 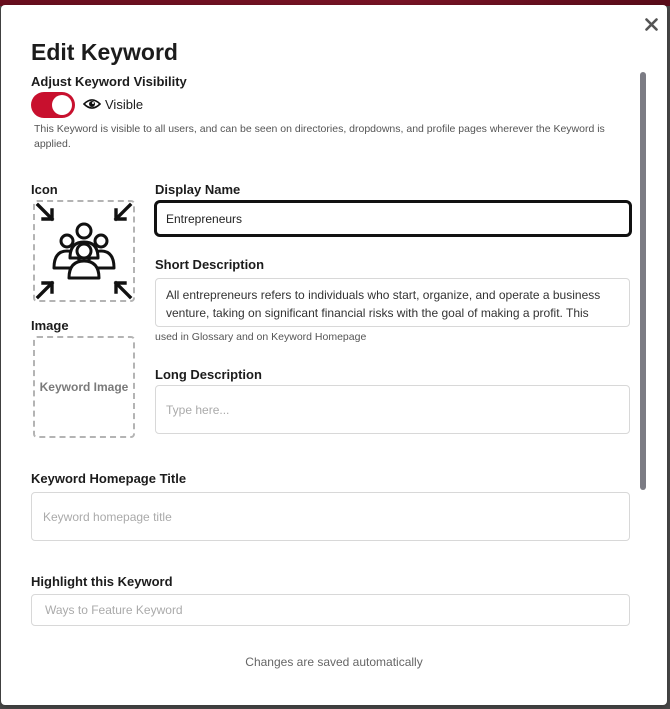 What do you see at coordinates (102, 581) in the screenshot?
I see `highlight-label: Highlight this Keyword` at bounding box center [102, 581].